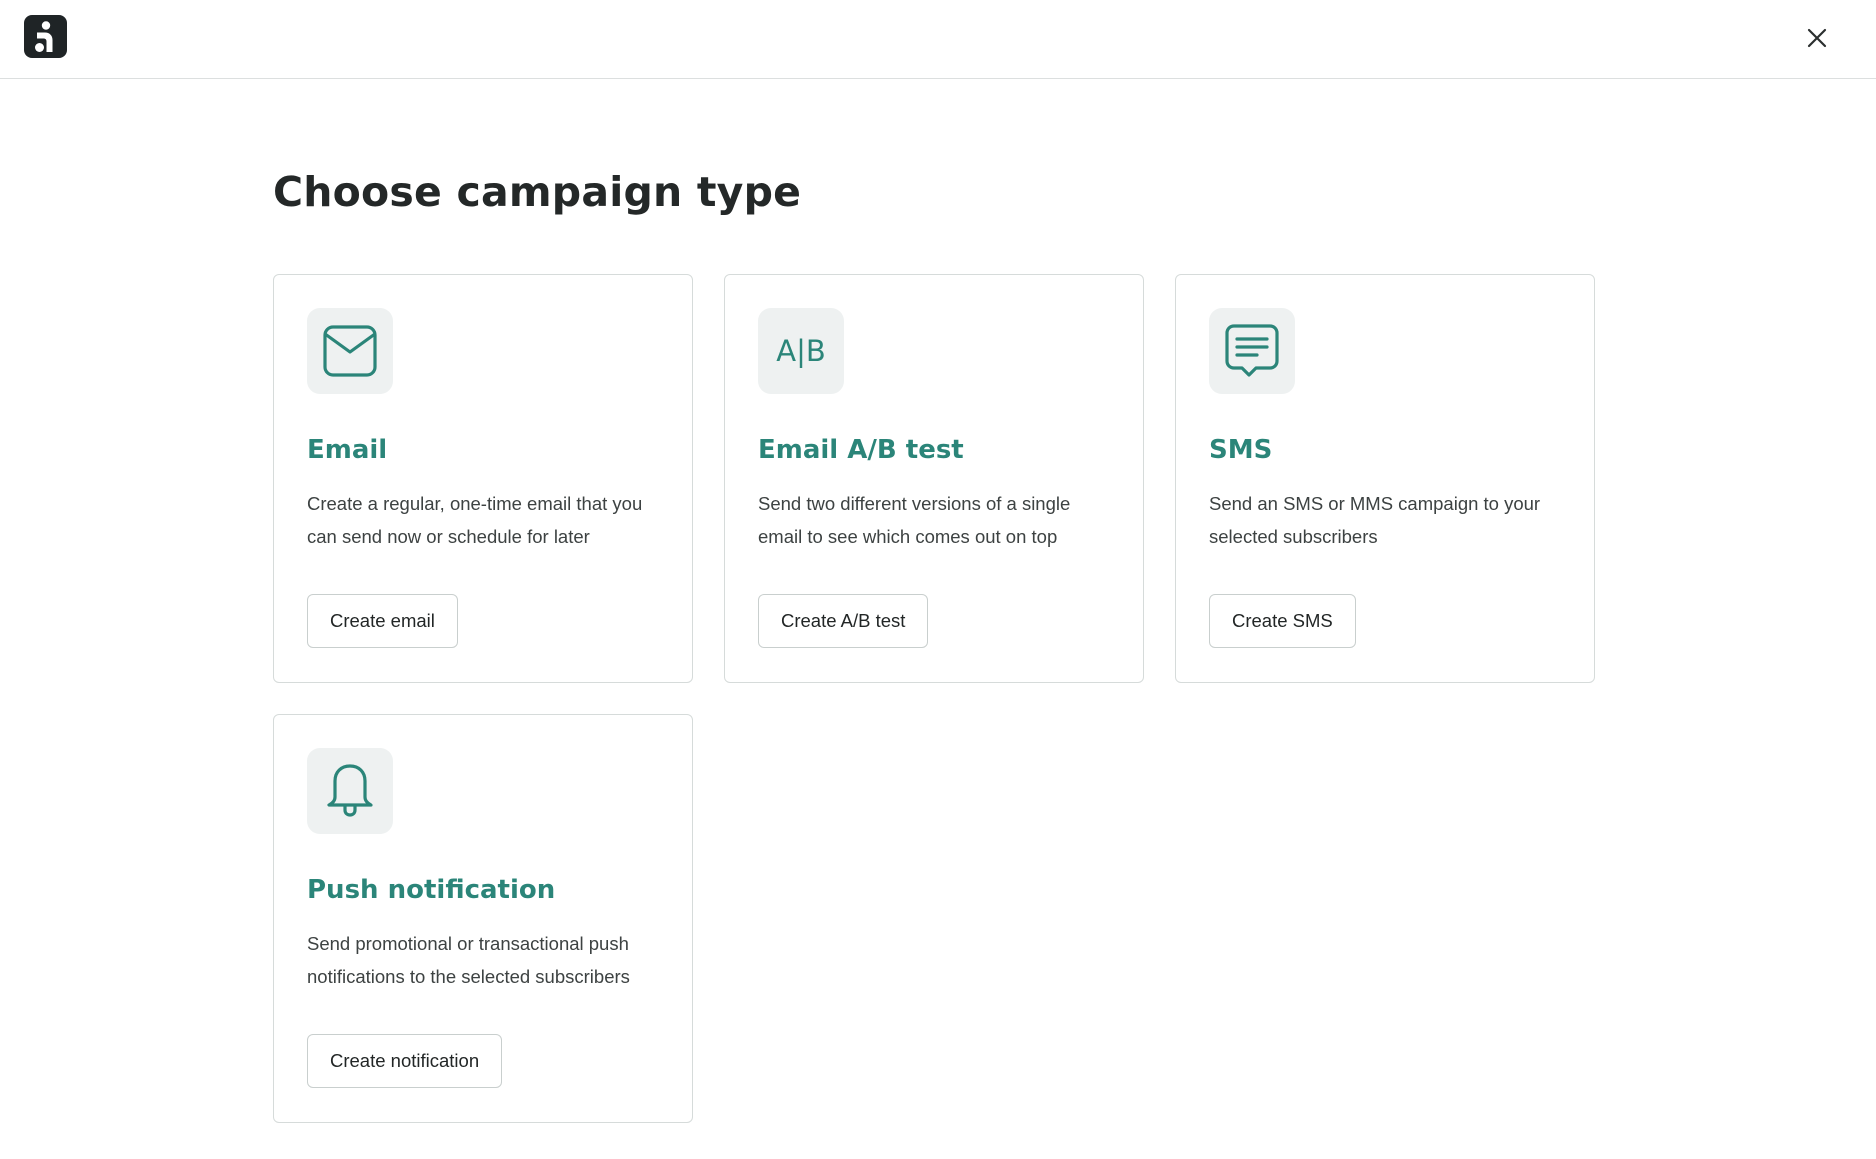  I want to click on page-title: Choose campaign type, so click(537, 192).